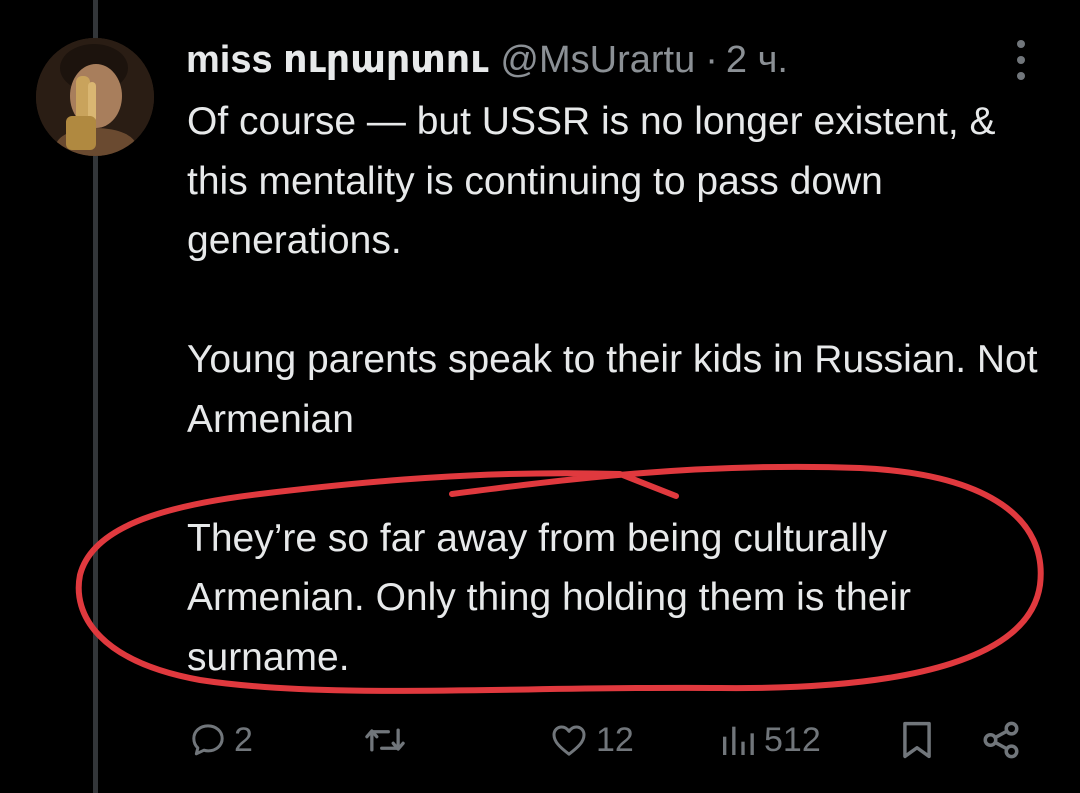  What do you see at coordinates (243, 739) in the screenshot?
I see `reply-count: 2` at bounding box center [243, 739].